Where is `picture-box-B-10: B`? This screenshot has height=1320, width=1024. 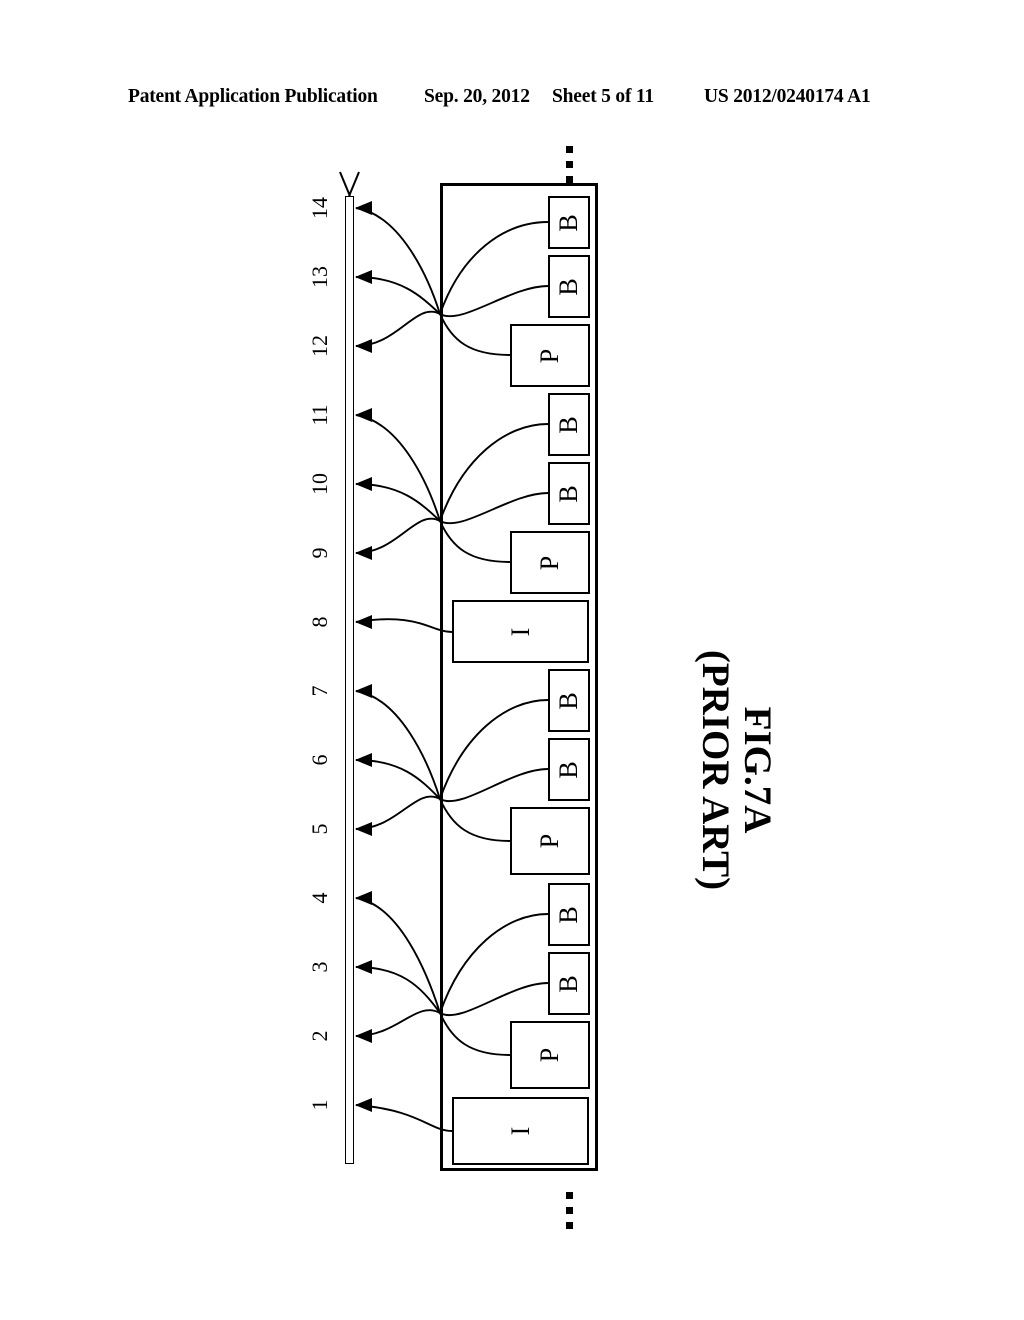 picture-box-B-10: B is located at coordinates (569, 424).